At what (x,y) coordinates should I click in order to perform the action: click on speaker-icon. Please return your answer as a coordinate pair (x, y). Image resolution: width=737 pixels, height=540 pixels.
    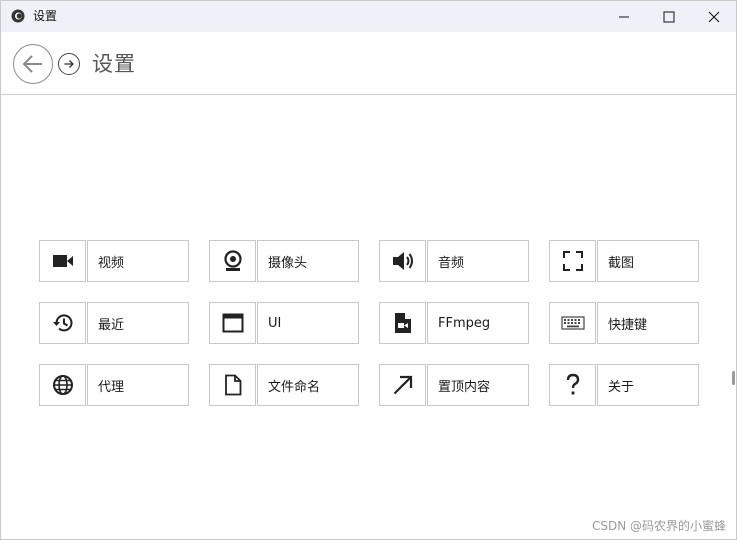
    Looking at the image, I should click on (402, 261).